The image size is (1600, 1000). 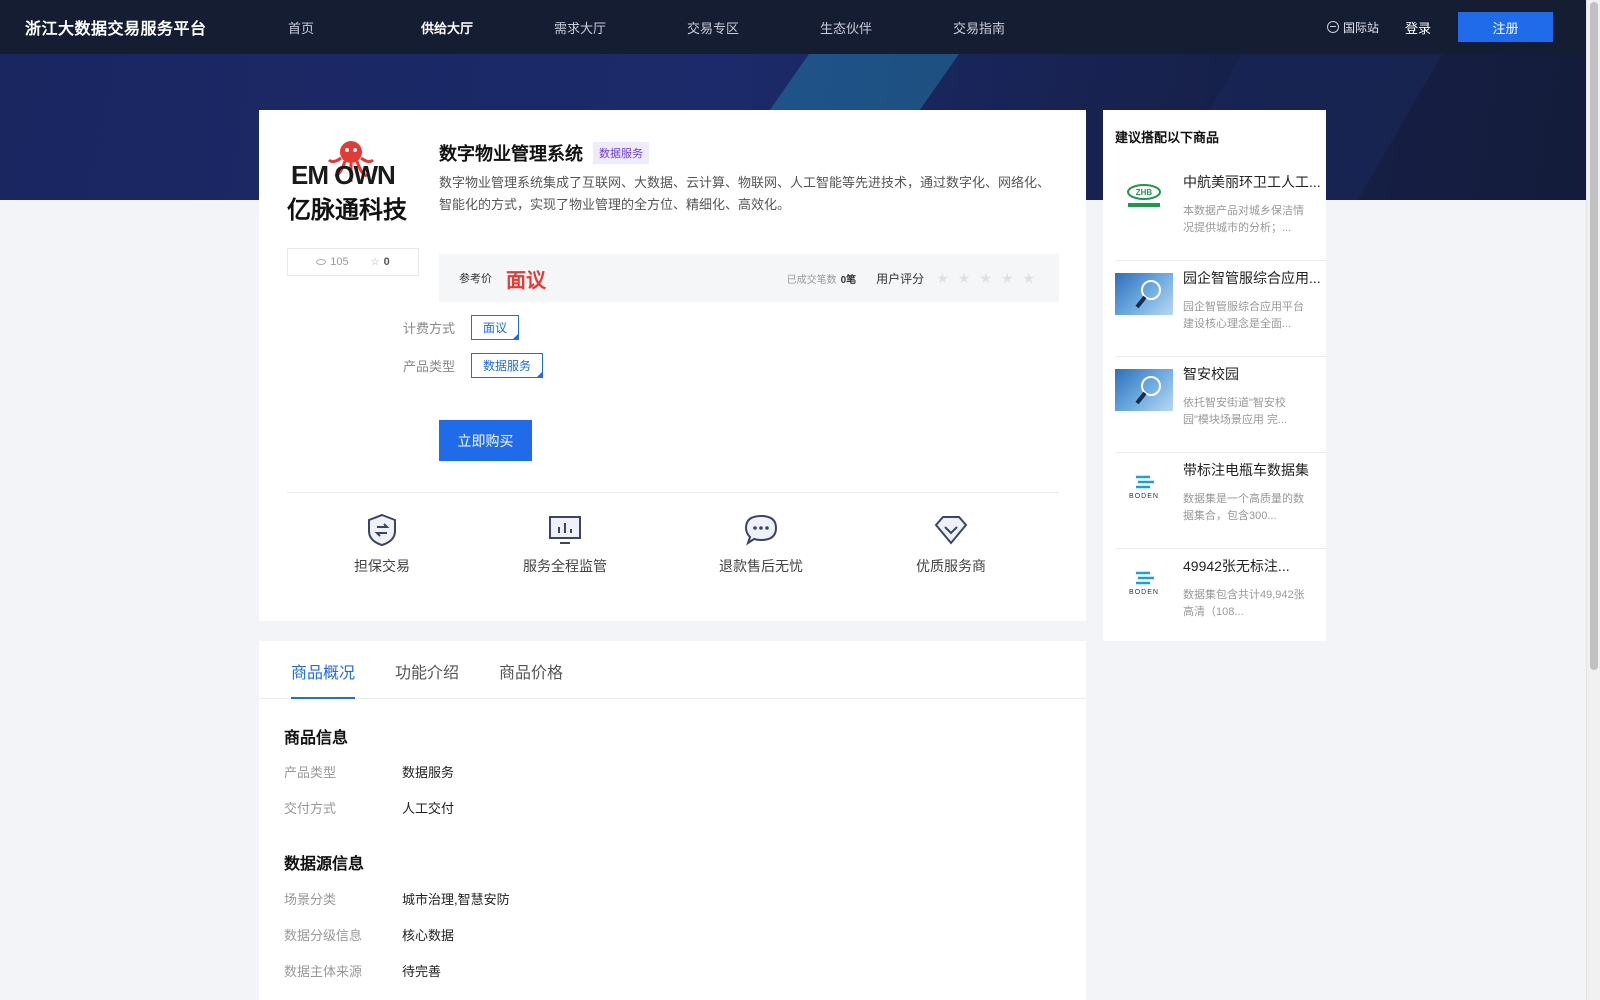 I want to click on tab-overview: 商品概况, so click(x=323, y=670).